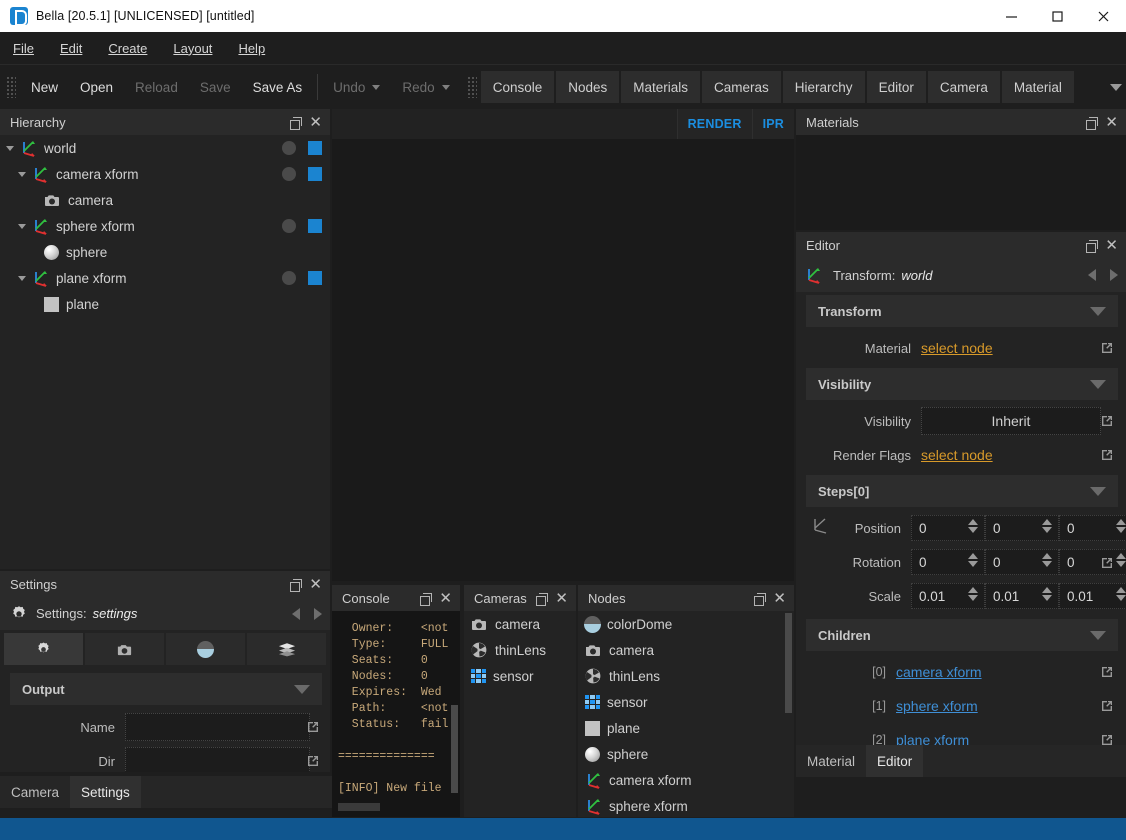  Describe the element at coordinates (895, 761) in the screenshot. I see `bottom-tab-editor: Editor` at that location.